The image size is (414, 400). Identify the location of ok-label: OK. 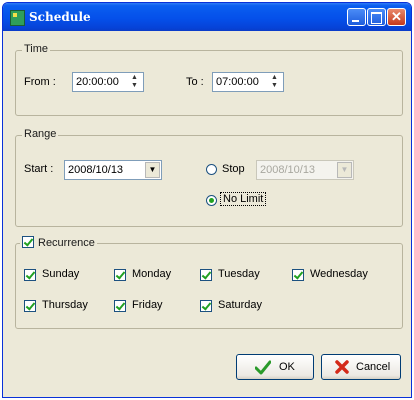
(287, 367).